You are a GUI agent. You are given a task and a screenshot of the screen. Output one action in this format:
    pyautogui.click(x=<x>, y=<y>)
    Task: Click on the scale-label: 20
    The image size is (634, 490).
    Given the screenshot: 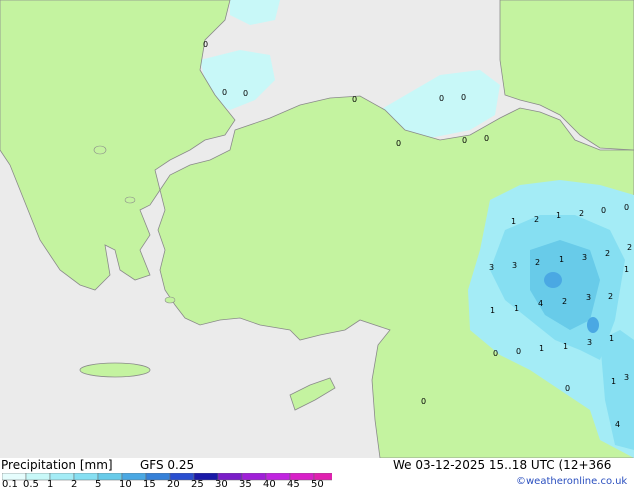 What is the action you would take?
    pyautogui.click(x=173, y=484)
    